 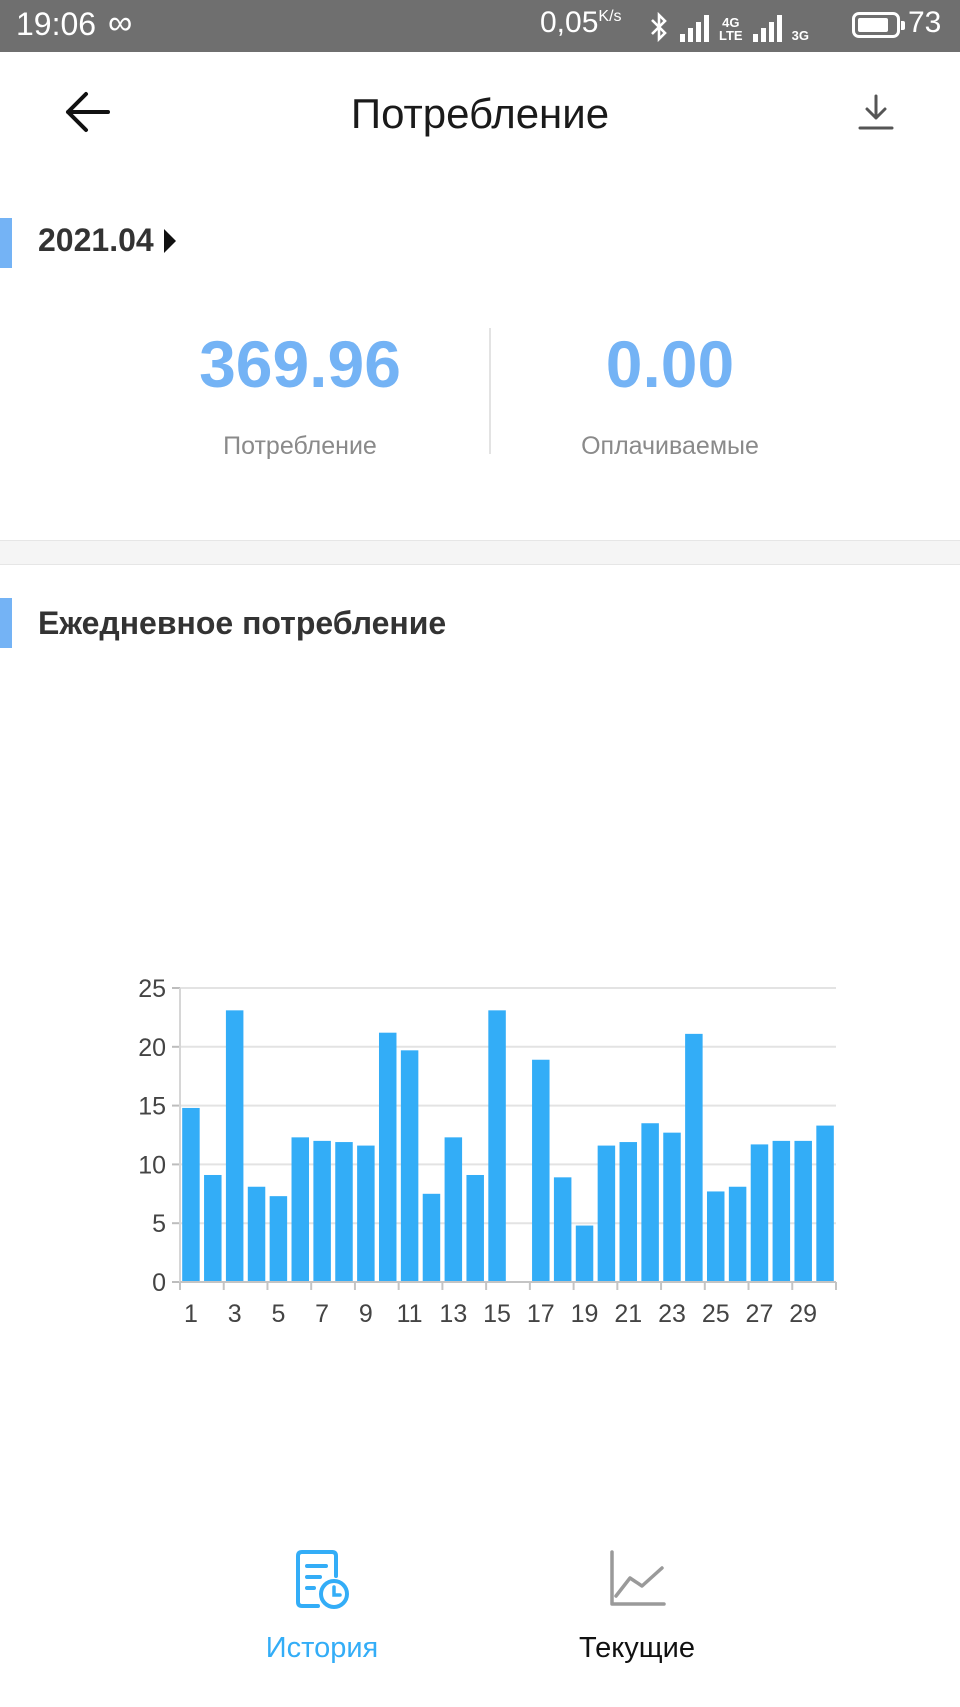 I want to click on battery-icon, so click(x=878, y=25).